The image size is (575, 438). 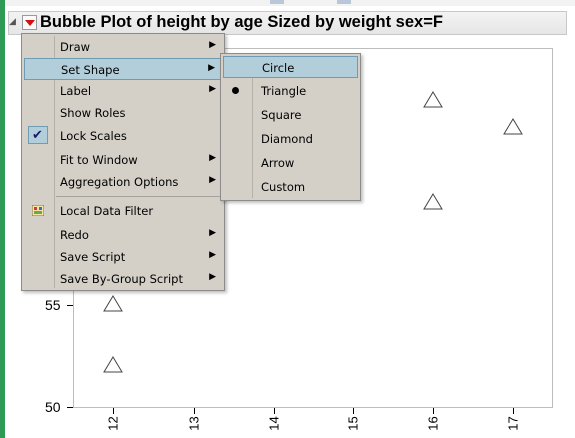 What do you see at coordinates (278, 163) in the screenshot?
I see `shape-option-label: Arrow` at bounding box center [278, 163].